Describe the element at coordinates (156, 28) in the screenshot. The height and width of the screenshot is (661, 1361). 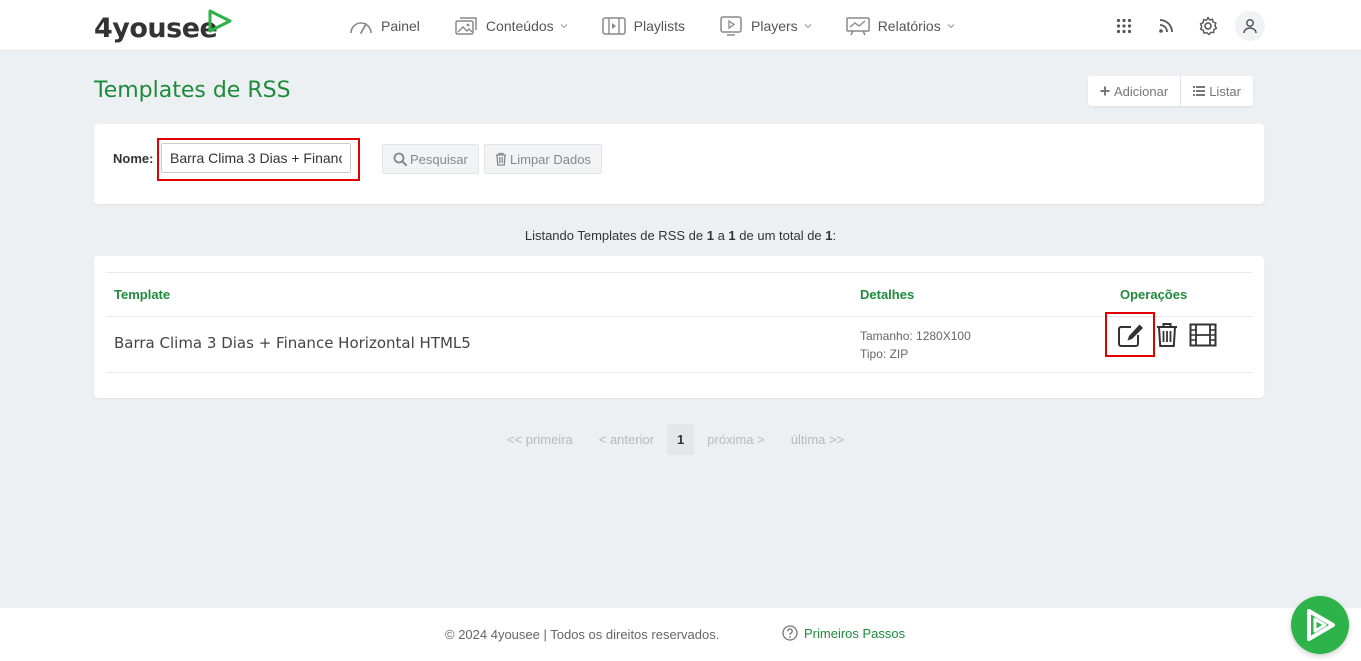
I see `brand-name: 4yousee` at that location.